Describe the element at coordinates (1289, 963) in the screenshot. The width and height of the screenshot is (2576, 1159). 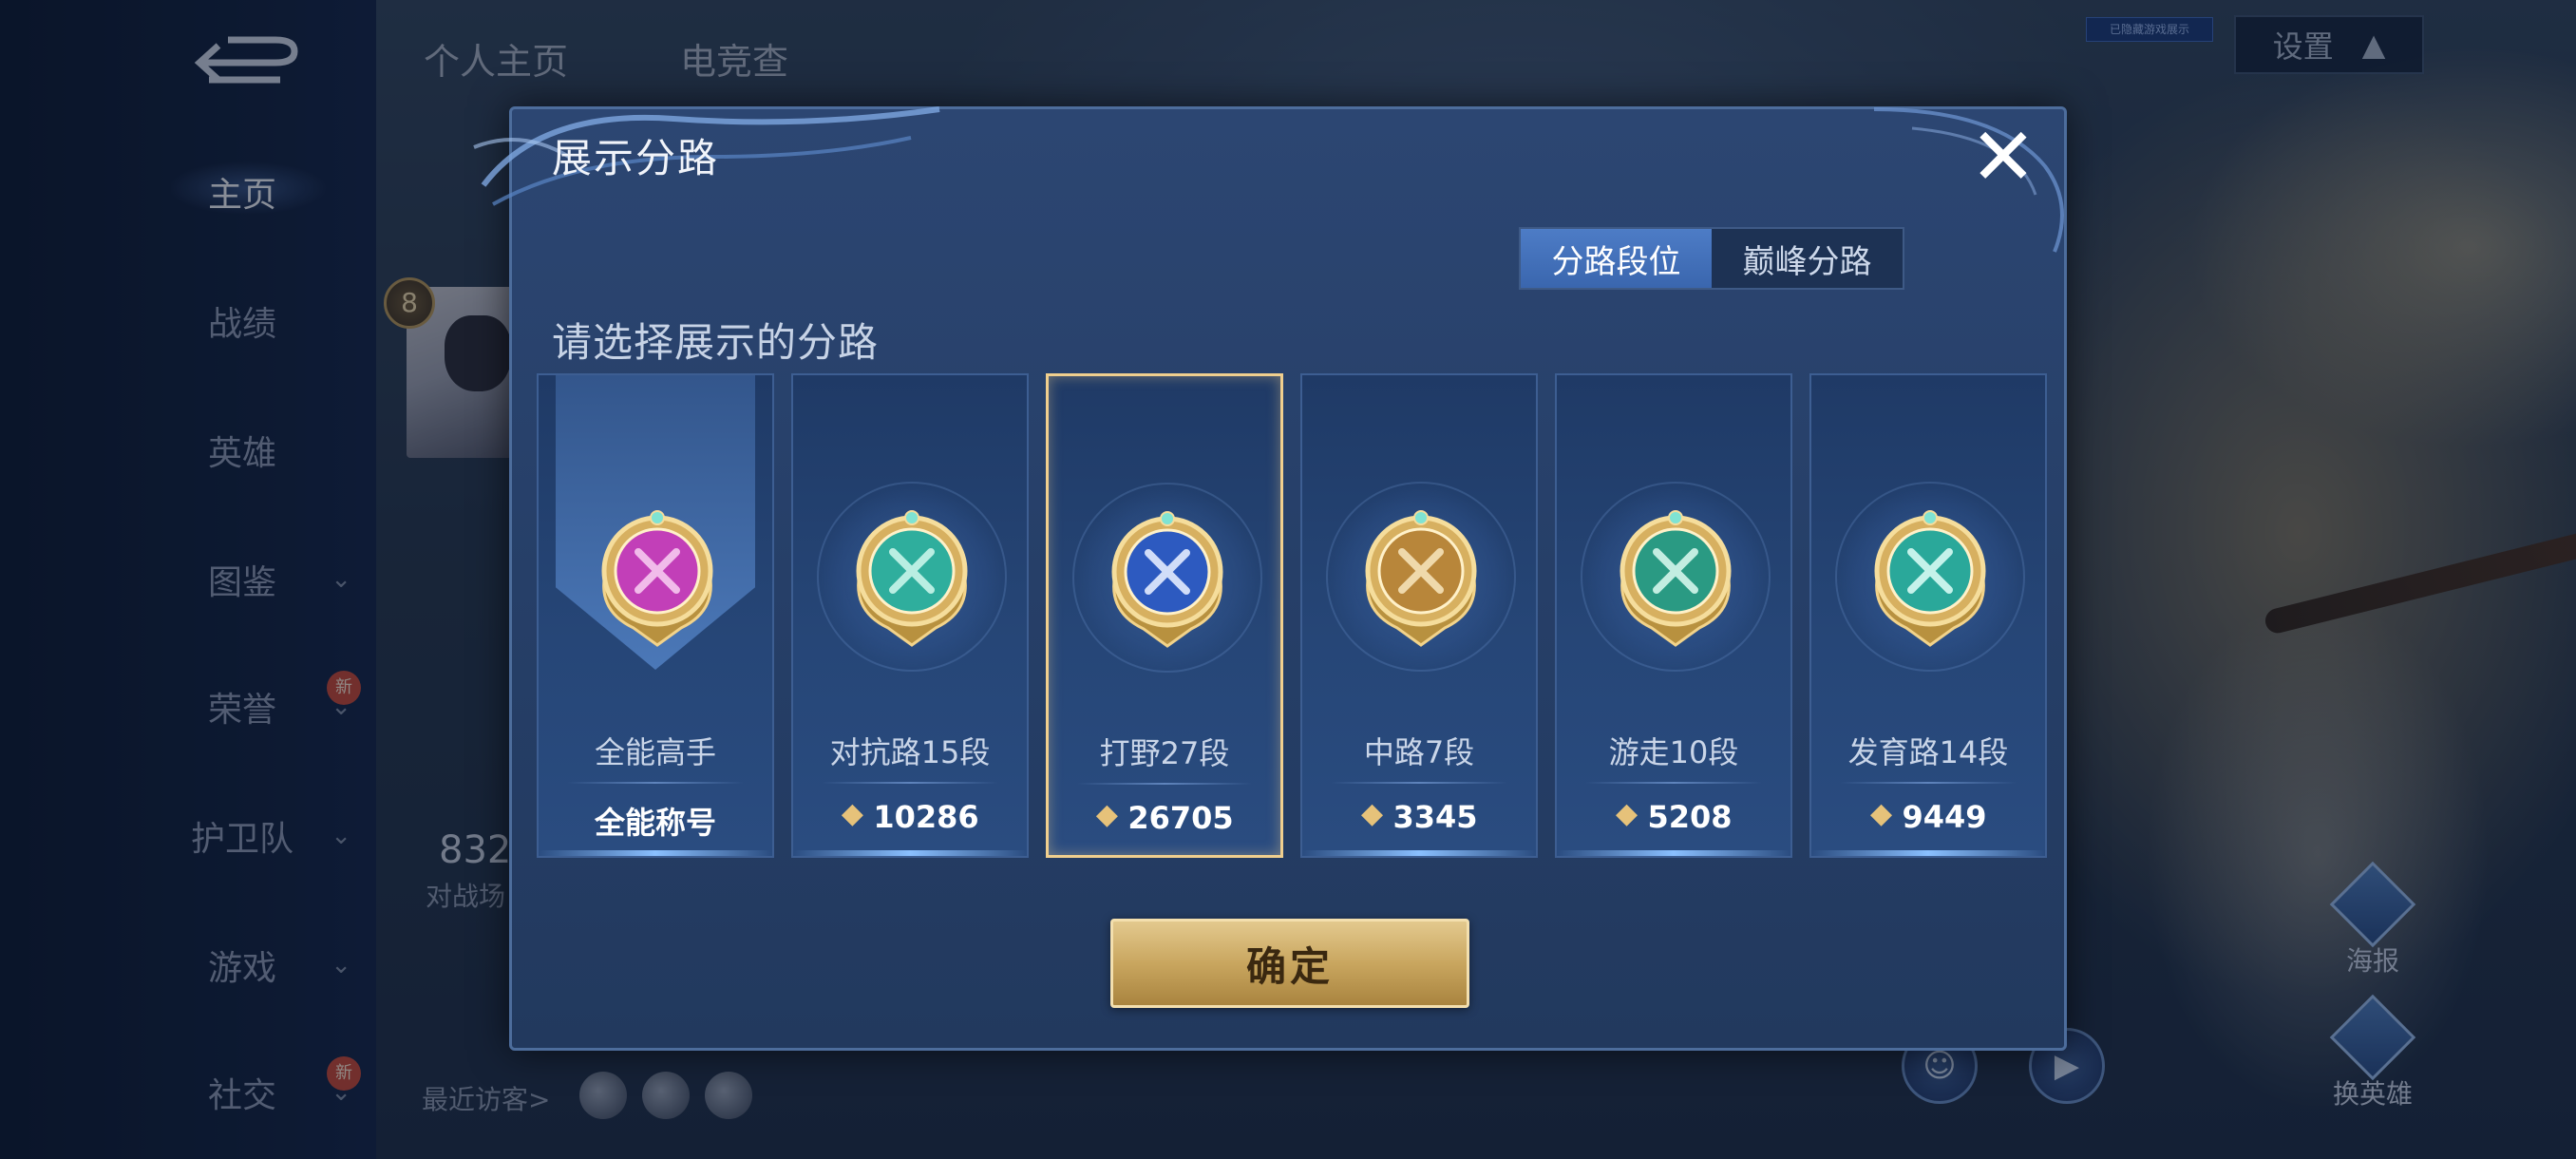
I see `confirm-button: 确定` at that location.